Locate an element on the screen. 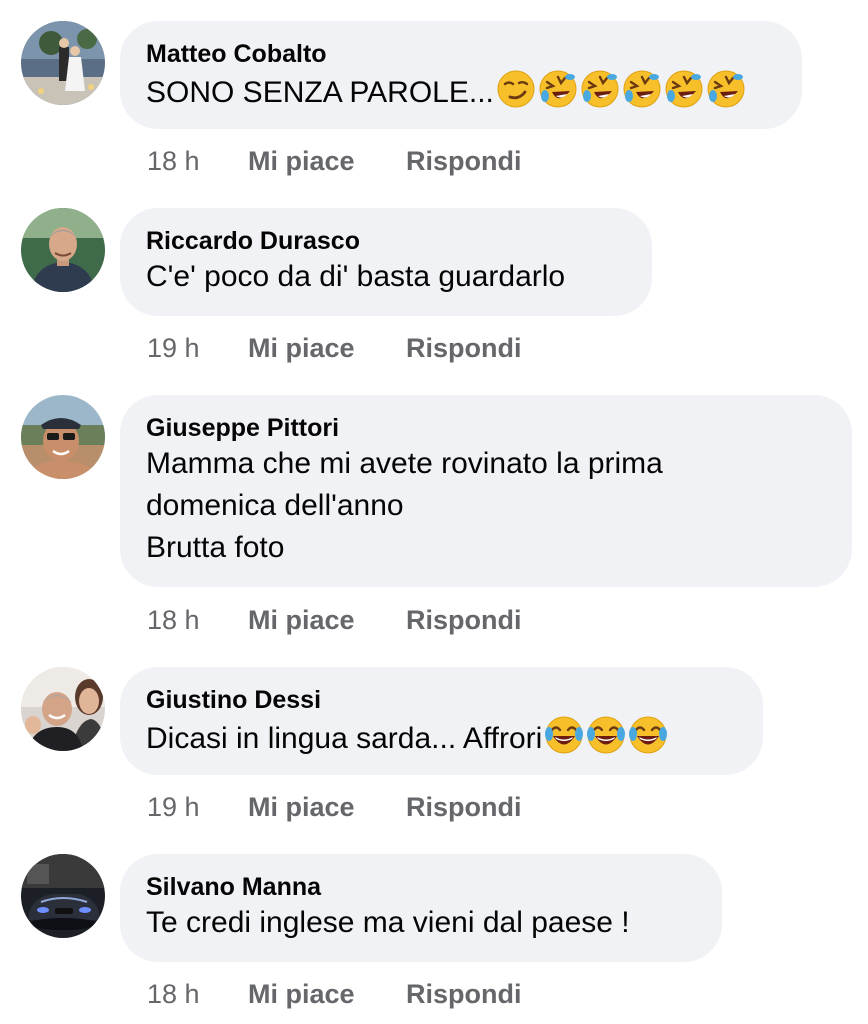 Image resolution: width=868 pixels, height=1024 pixels. comment-author: Matteo Cobalto is located at coordinates (461, 54).